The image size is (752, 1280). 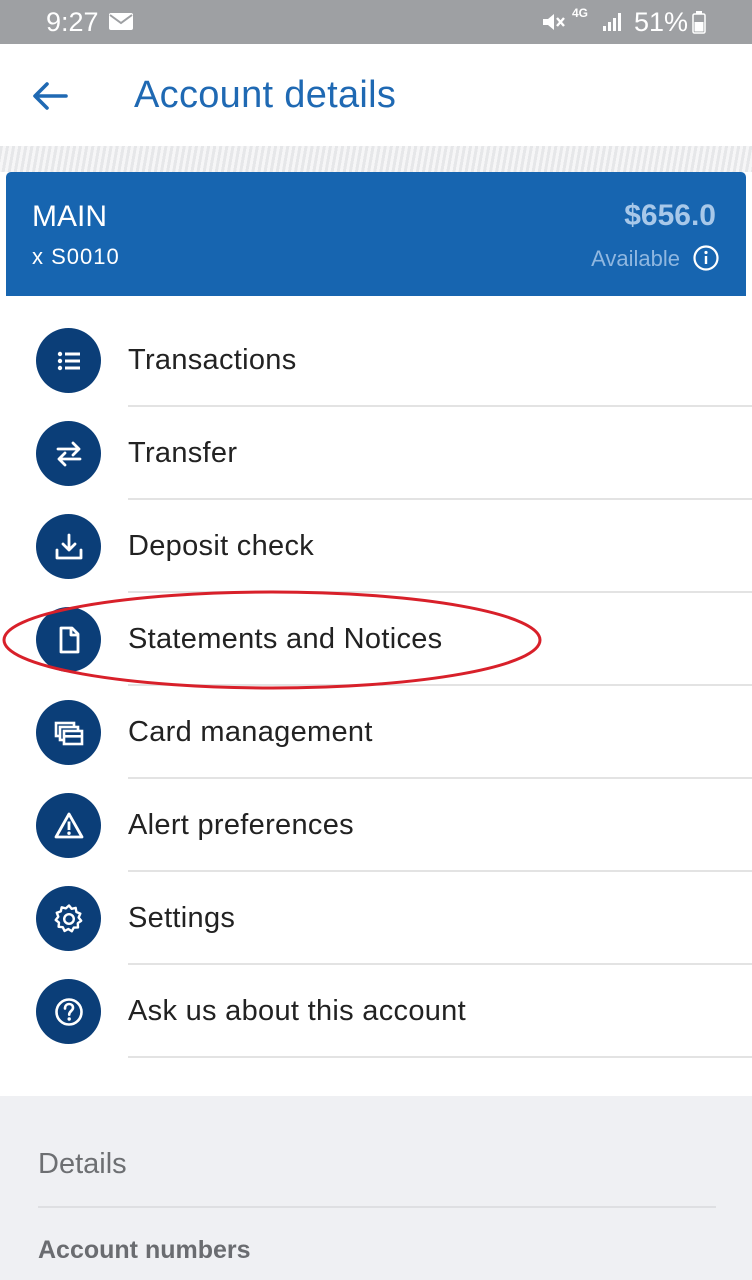 I want to click on back-button, so click(x=50, y=96).